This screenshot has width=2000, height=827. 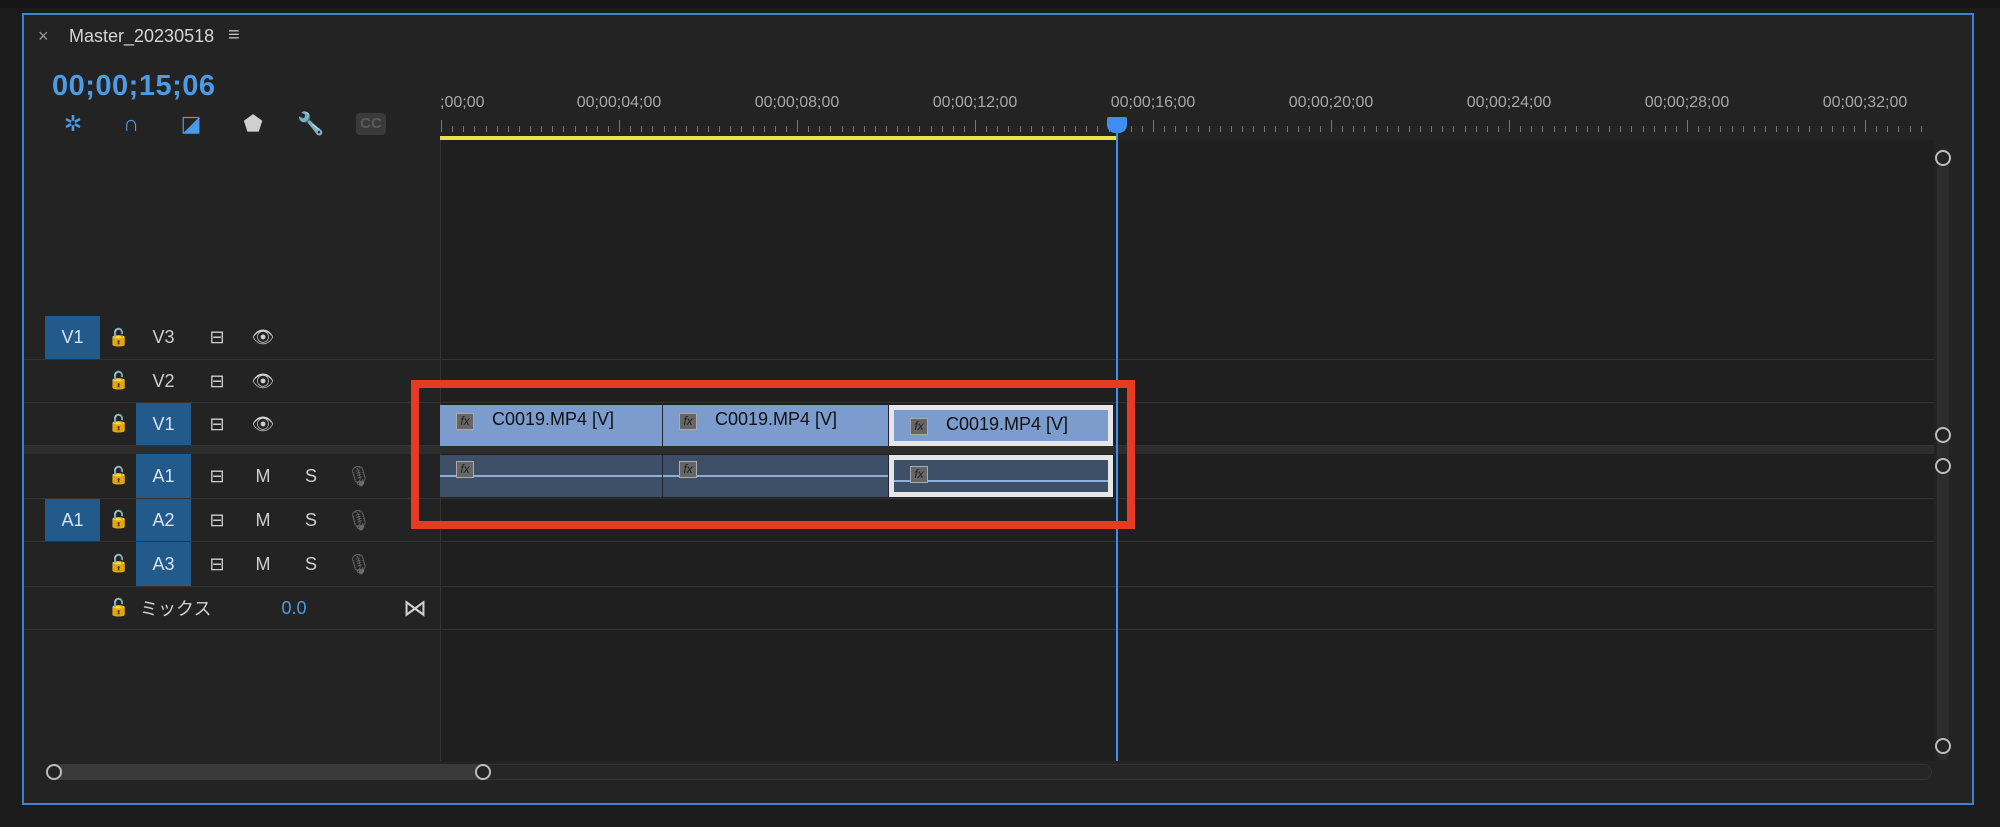 I want to click on scroll-knob-video-top, so click(x=1943, y=158).